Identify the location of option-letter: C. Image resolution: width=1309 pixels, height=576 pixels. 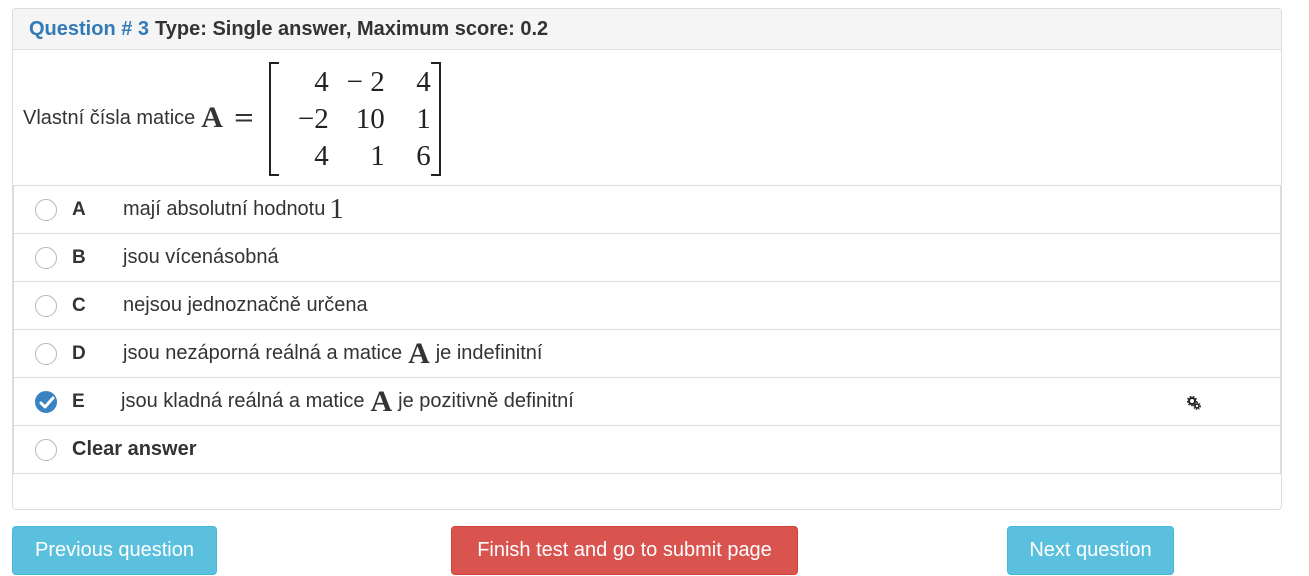
(79, 305).